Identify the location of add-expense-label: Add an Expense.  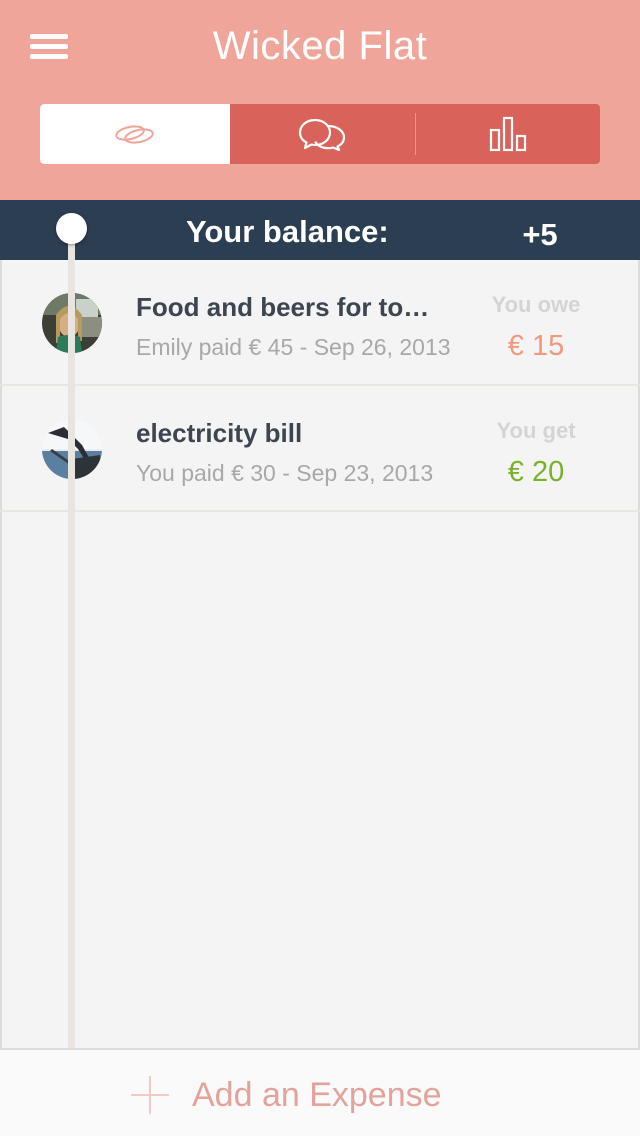
(317, 1095).